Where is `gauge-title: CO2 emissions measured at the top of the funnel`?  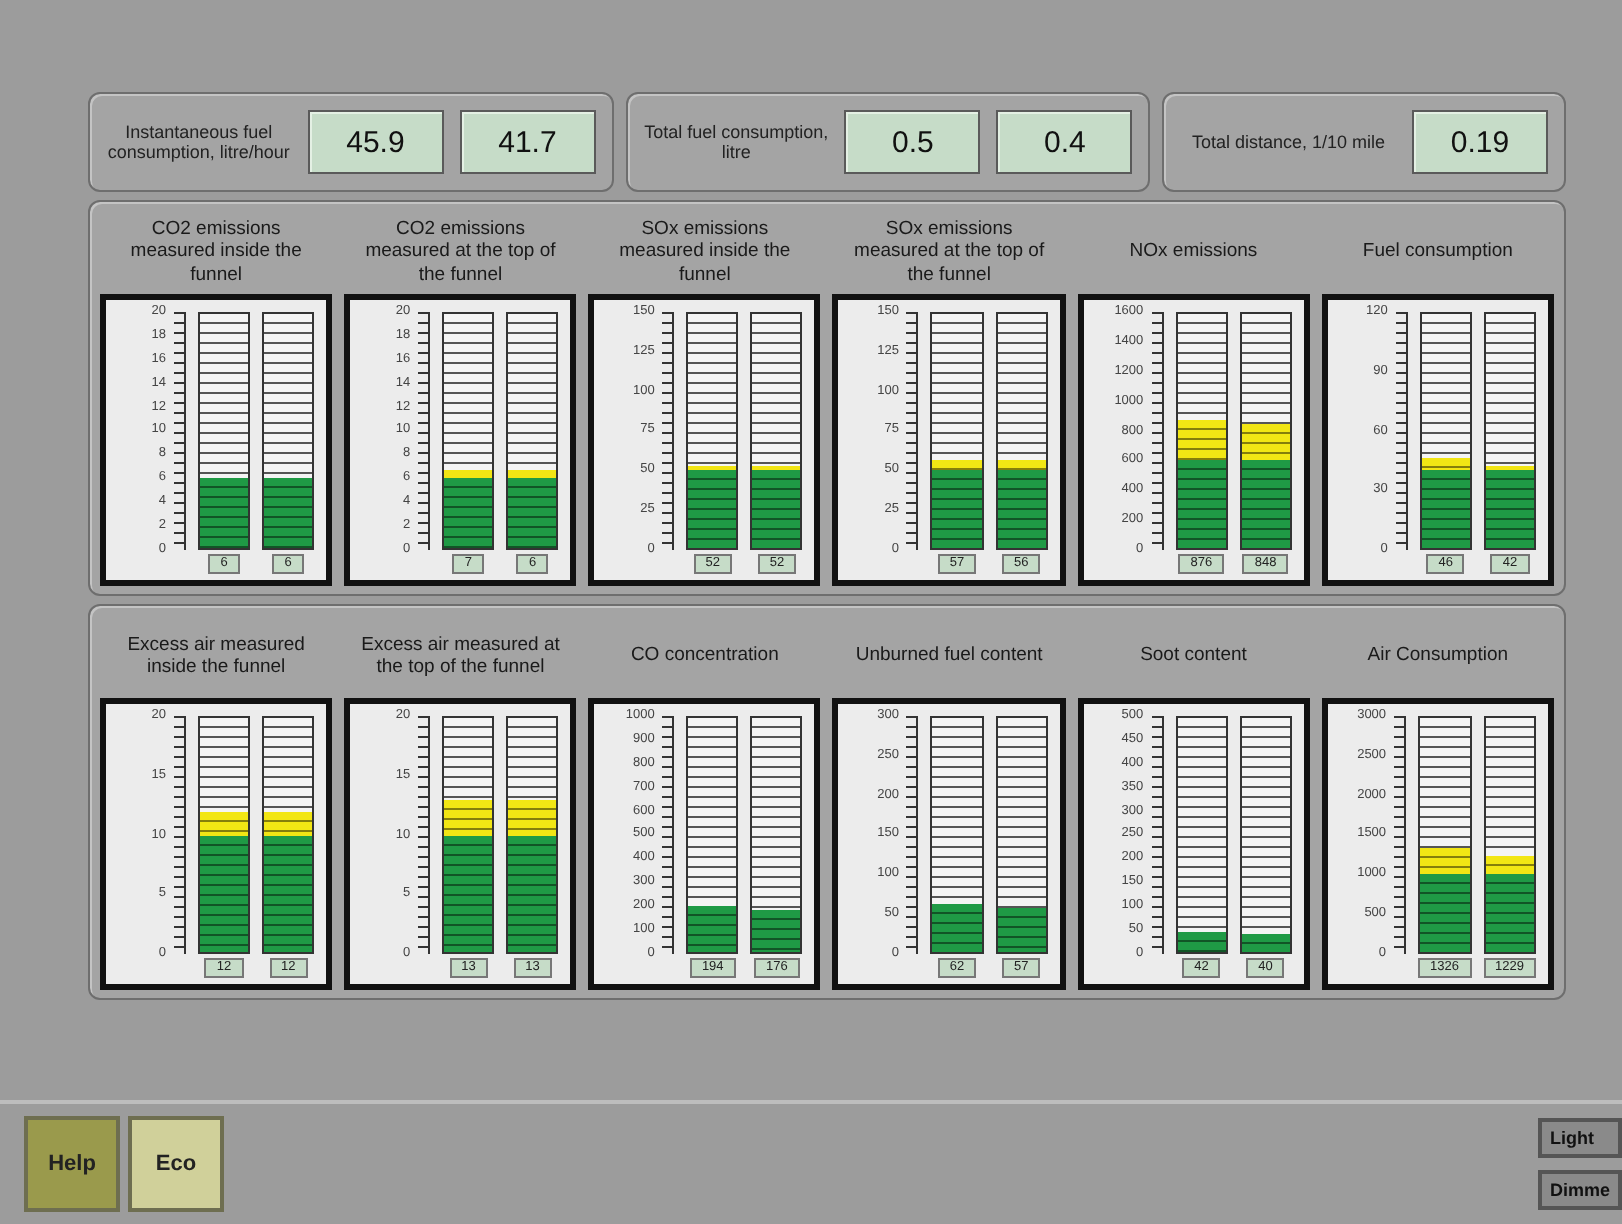 gauge-title: CO2 emissions measured at the top of the funnel is located at coordinates (460, 252).